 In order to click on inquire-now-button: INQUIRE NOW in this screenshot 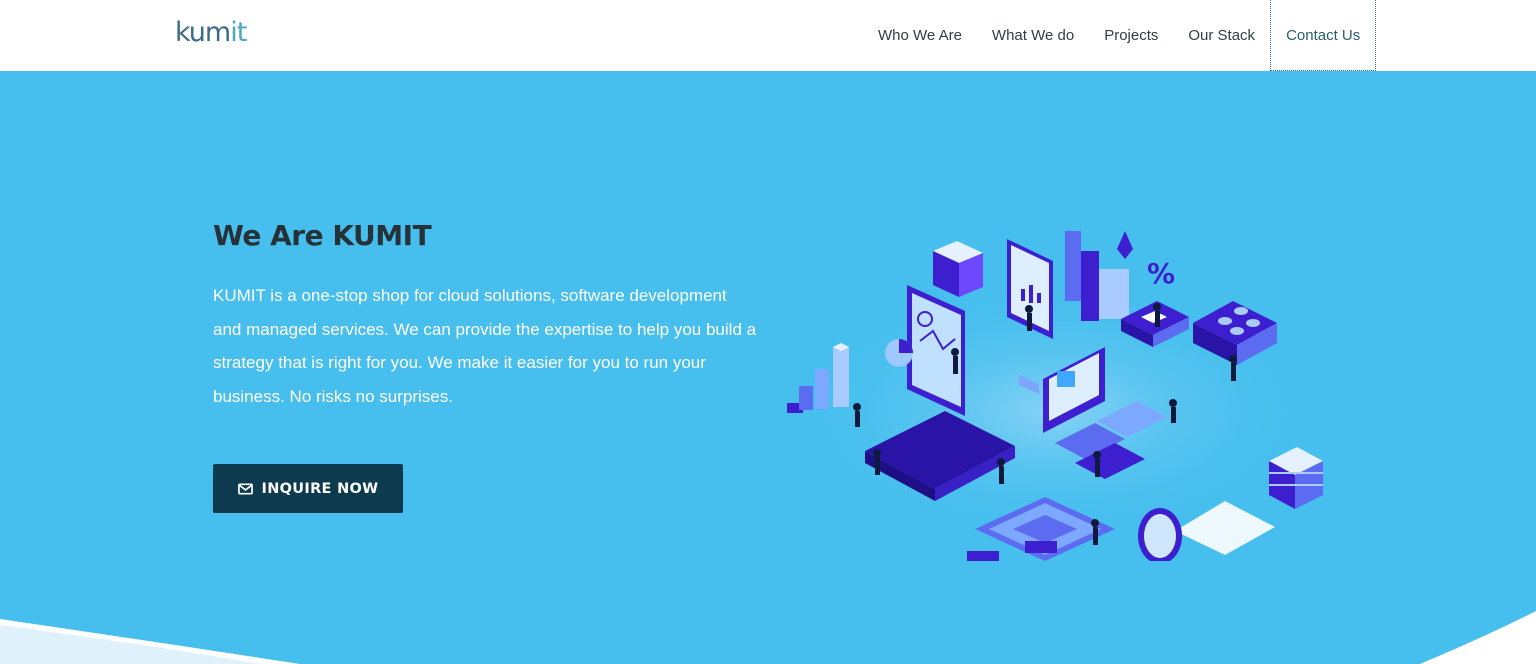, I will do `click(308, 488)`.